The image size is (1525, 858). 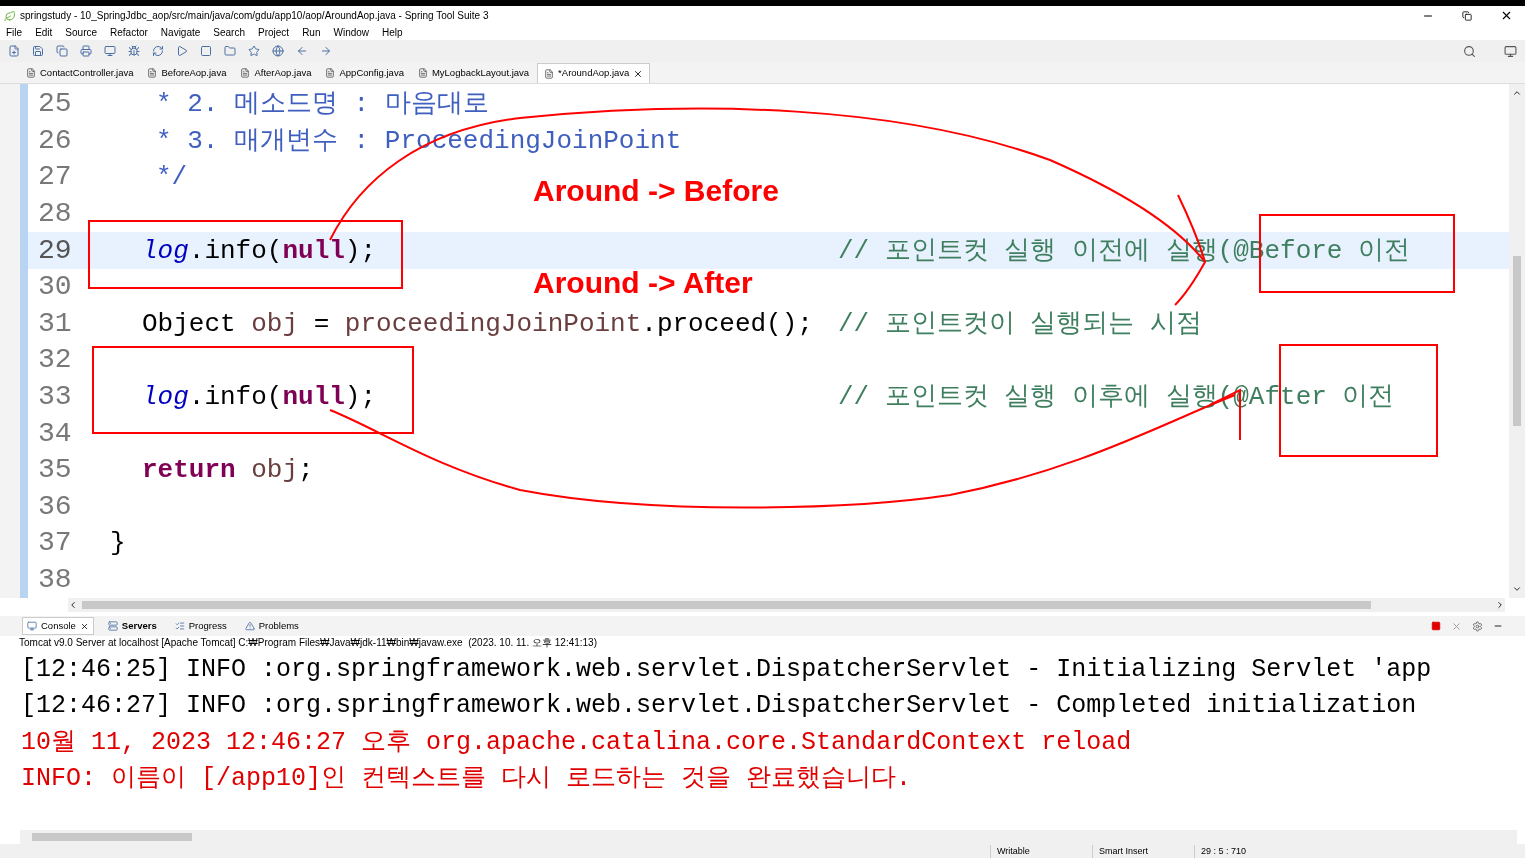 What do you see at coordinates (55, 506) in the screenshot?
I see `line-number: 36` at bounding box center [55, 506].